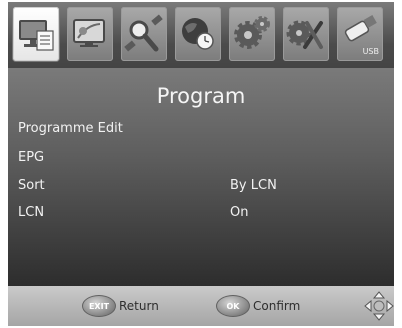  I want to click on tab-system-tools, so click(306, 34).